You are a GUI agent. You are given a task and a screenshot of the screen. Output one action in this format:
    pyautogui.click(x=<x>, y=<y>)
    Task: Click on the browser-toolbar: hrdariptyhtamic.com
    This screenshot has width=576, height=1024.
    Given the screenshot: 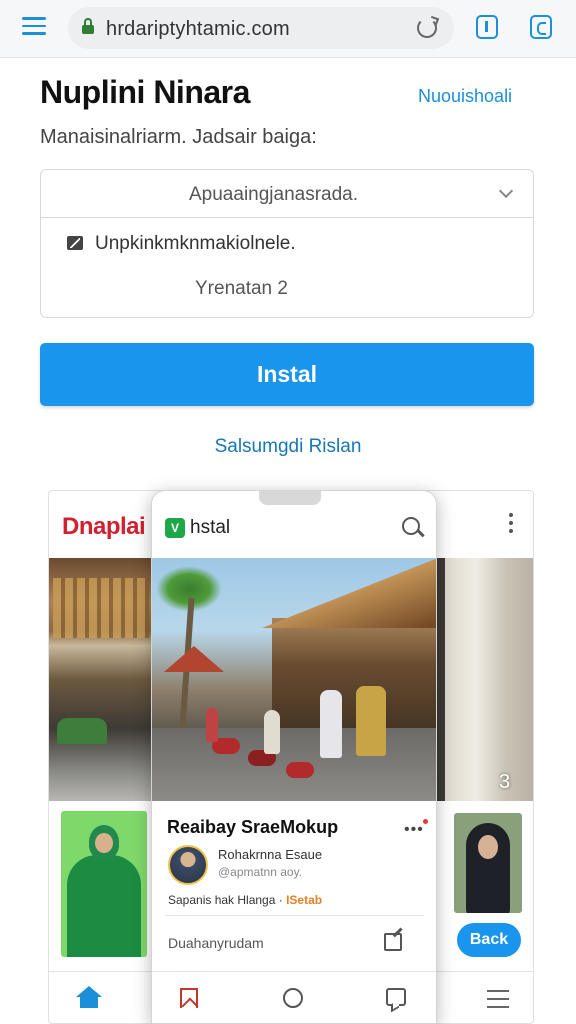 What is the action you would take?
    pyautogui.click(x=288, y=29)
    